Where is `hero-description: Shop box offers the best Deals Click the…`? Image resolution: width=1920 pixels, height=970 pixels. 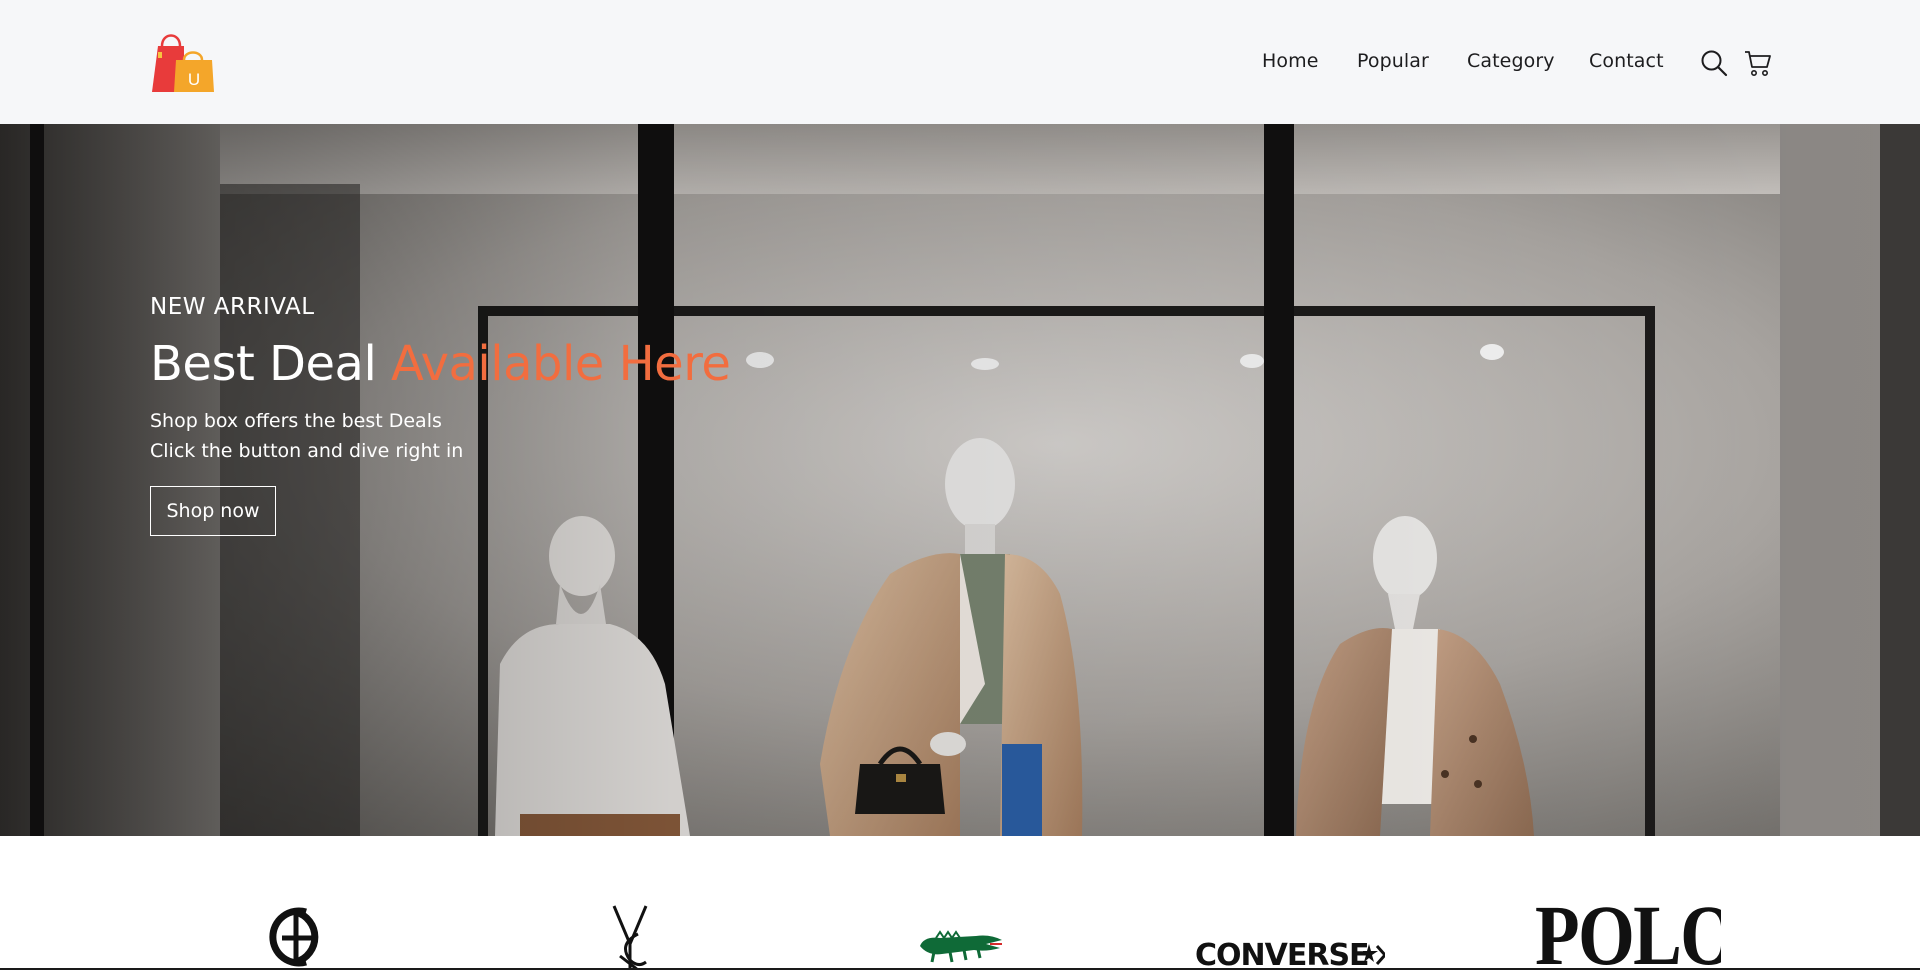 hero-description: Shop box offers the best Deals Click the… is located at coordinates (306, 436).